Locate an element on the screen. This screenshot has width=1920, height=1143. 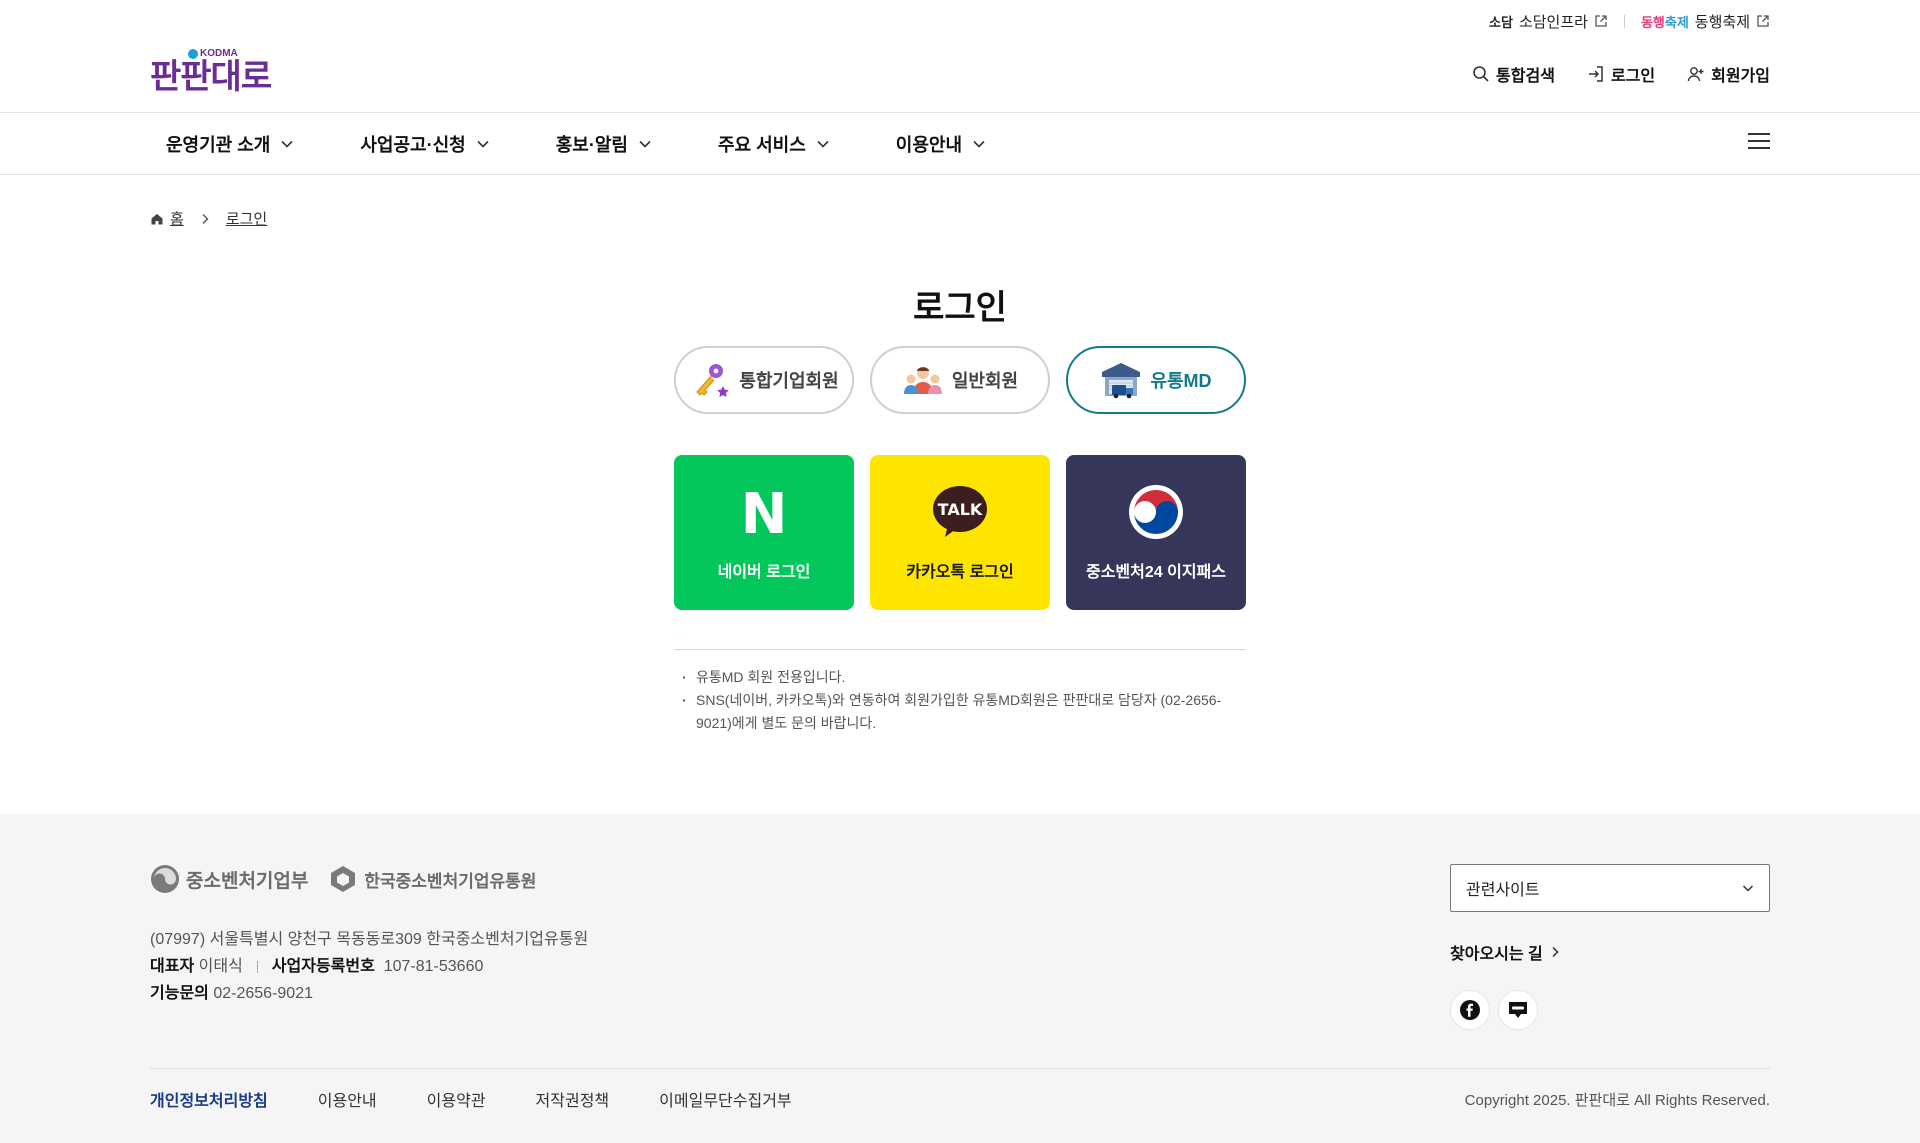
kakao-login-button: TALK 카카오톡 로그인 is located at coordinates (960, 532).